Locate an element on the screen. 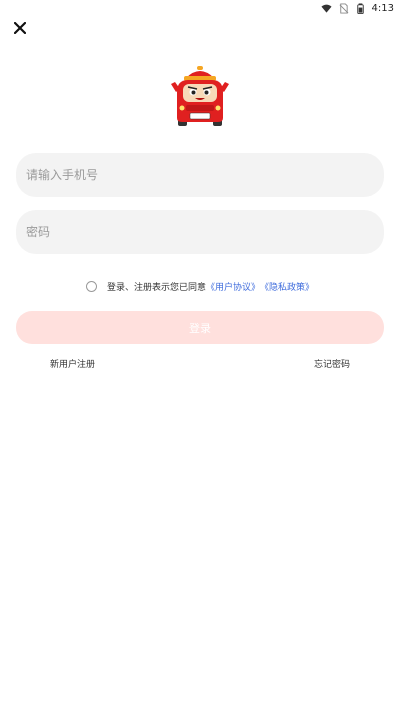 This screenshot has width=400, height=712. password-field is located at coordinates (200, 232).